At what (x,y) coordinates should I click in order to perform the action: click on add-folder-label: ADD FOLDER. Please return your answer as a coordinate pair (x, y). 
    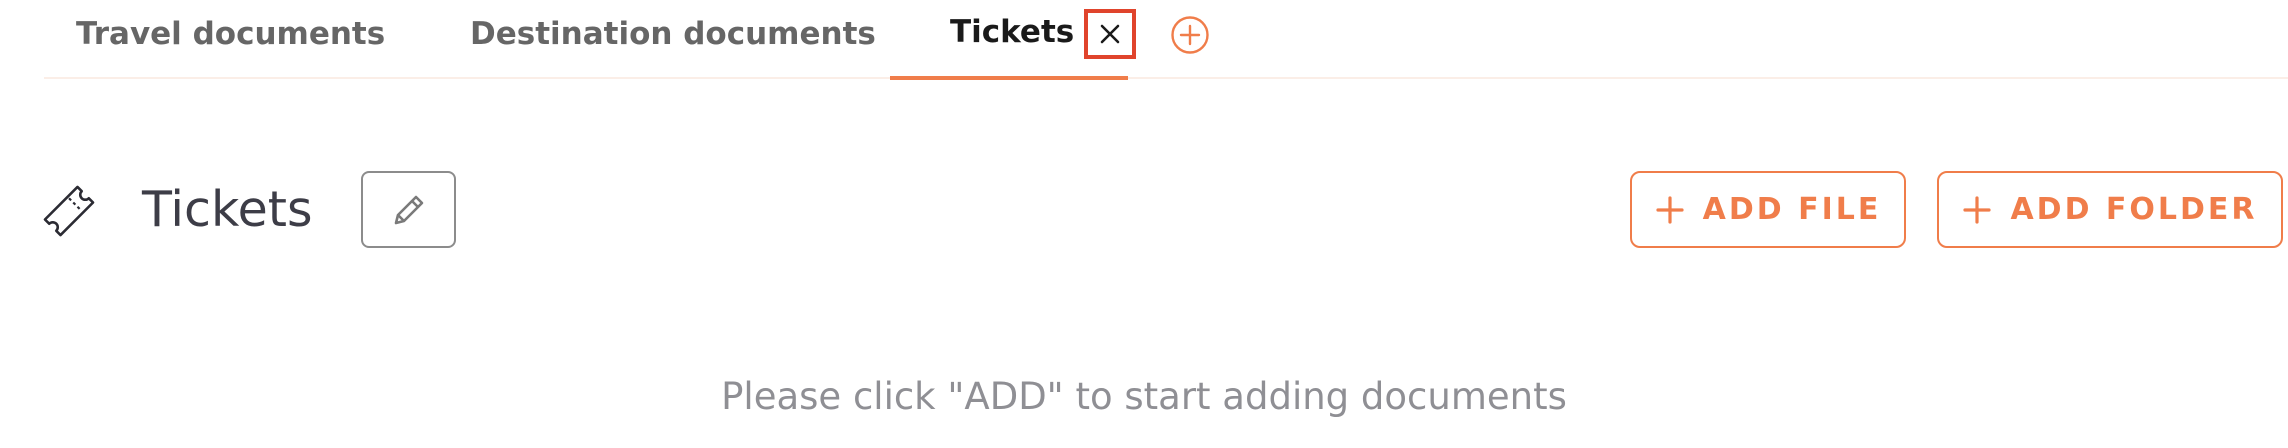
    Looking at the image, I should click on (2134, 209).